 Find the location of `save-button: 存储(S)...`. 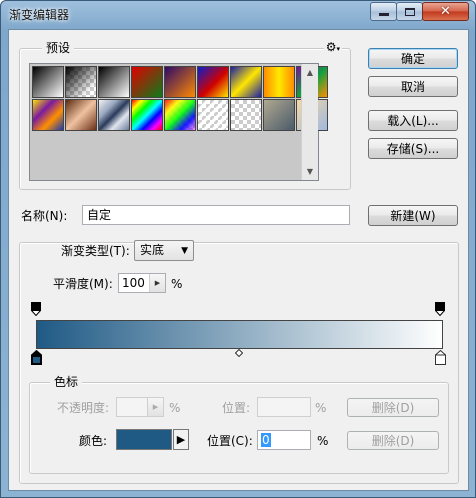

save-button: 存储(S)... is located at coordinates (413, 148).